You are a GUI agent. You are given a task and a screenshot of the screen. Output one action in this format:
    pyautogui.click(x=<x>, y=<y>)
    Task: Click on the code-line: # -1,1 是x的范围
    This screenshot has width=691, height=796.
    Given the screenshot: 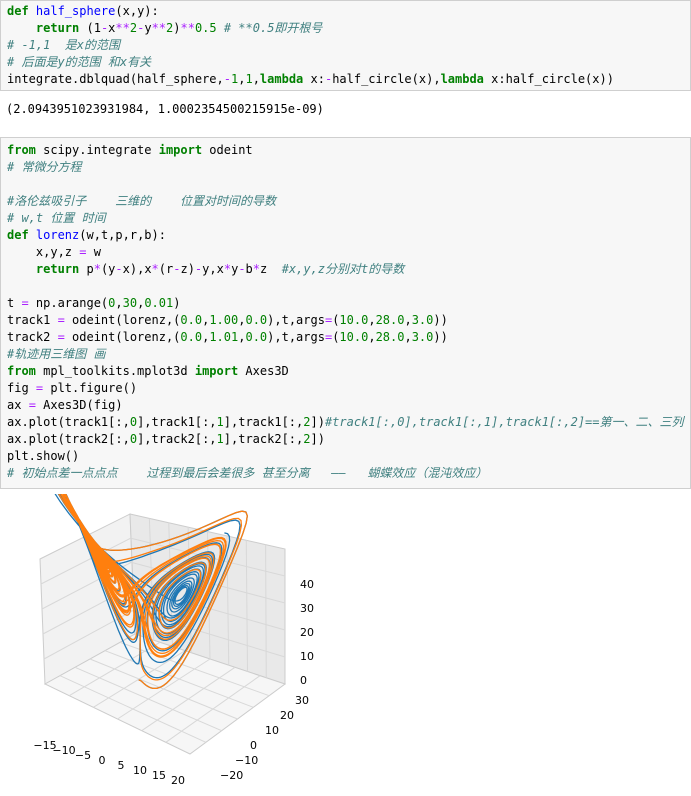 What is the action you would take?
    pyautogui.click(x=345, y=45)
    